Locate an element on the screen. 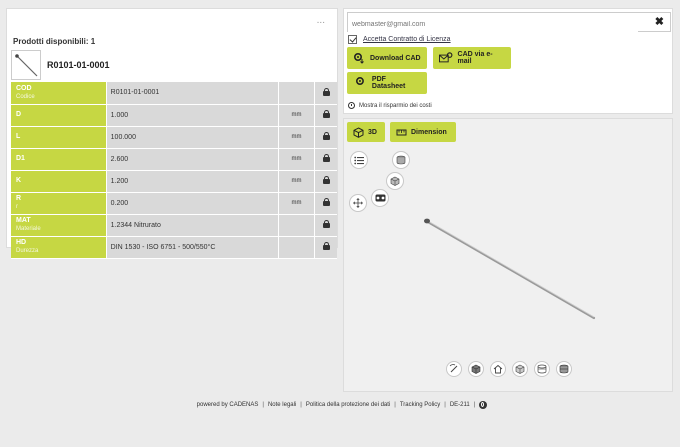 The image size is (680, 447). product-header: R0101-01-0001 is located at coordinates (60, 65).